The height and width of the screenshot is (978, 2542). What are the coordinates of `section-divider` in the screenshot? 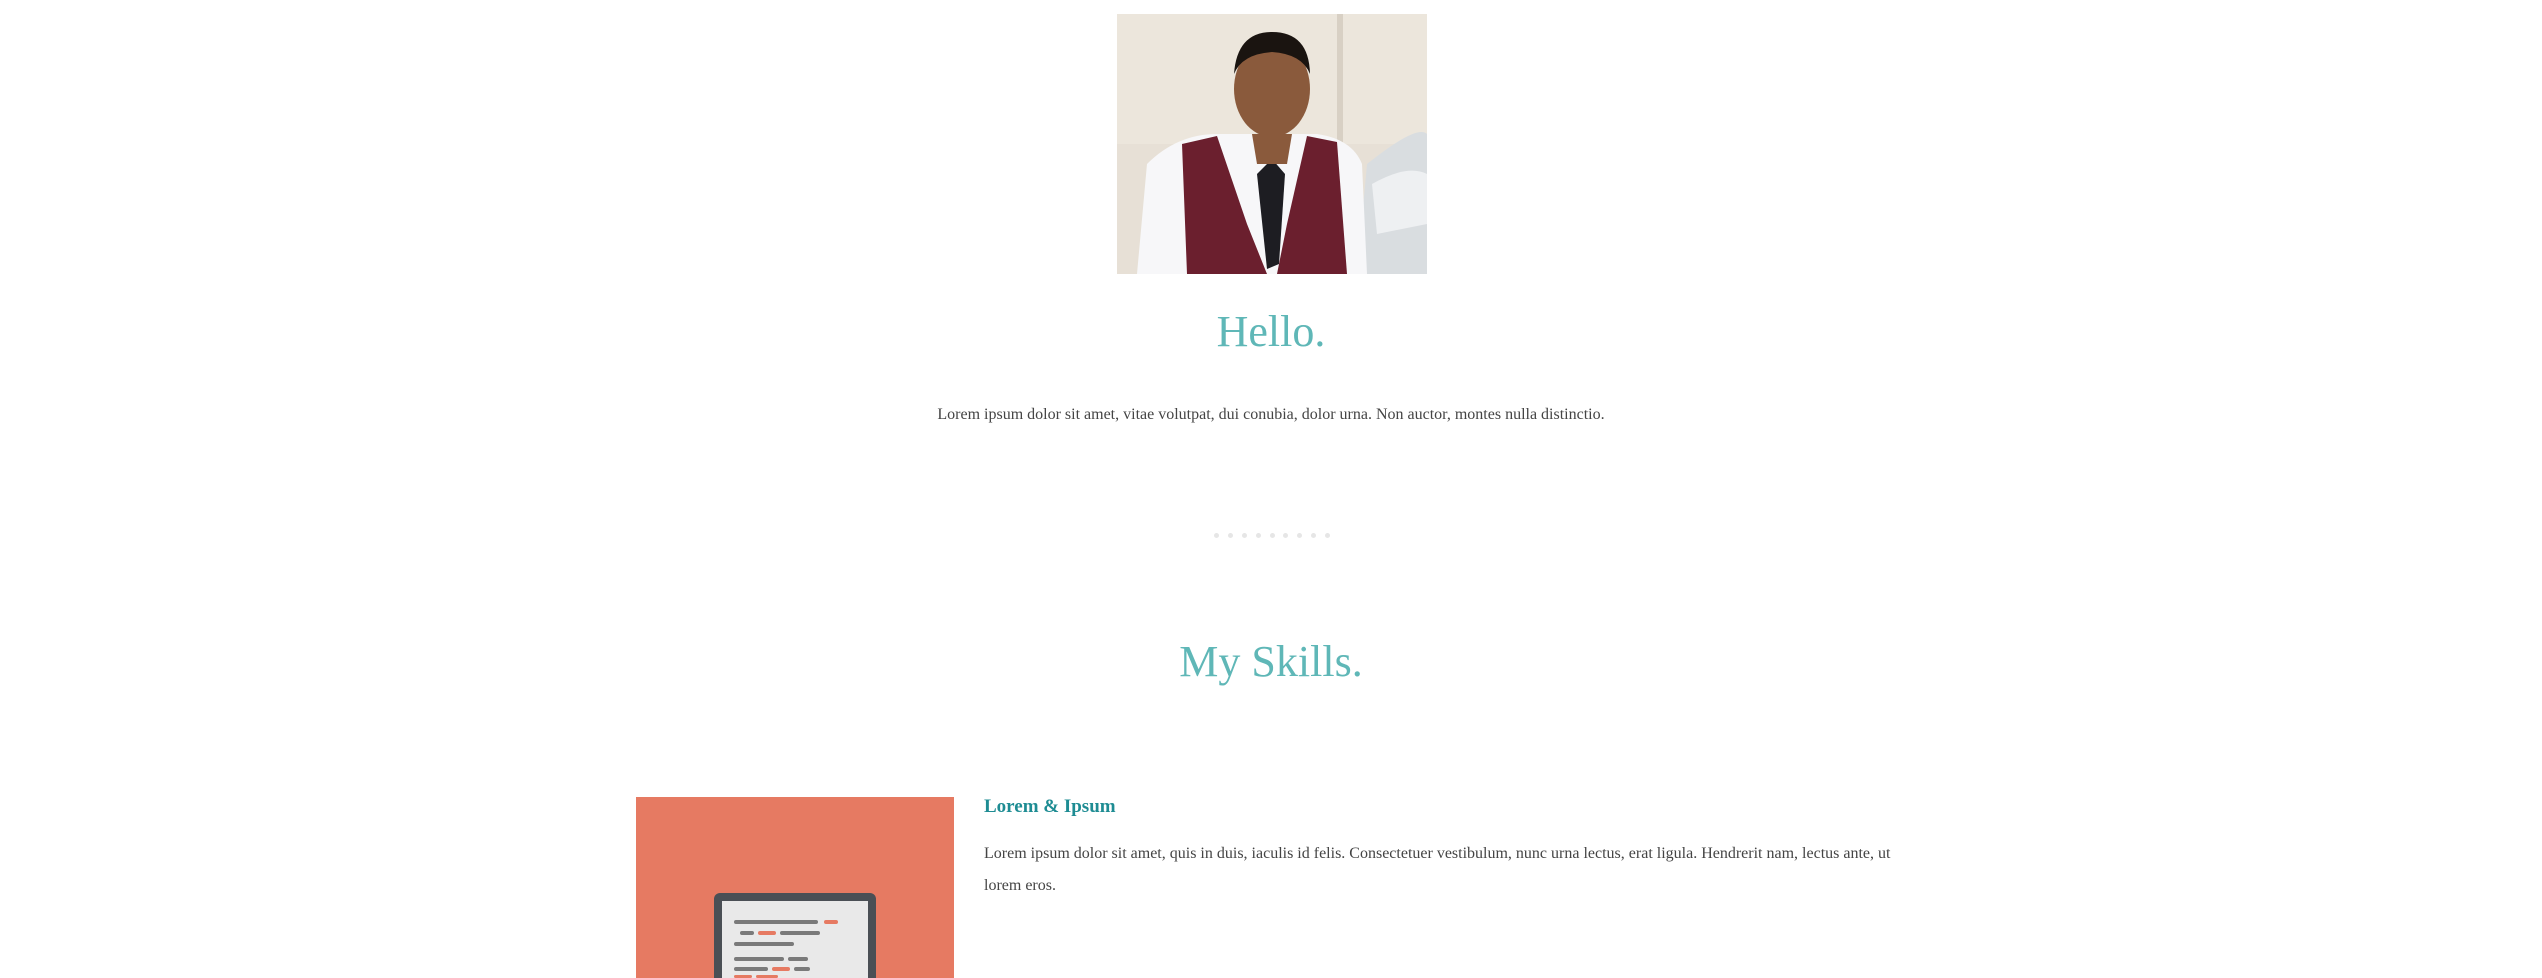 It's located at (1272, 536).